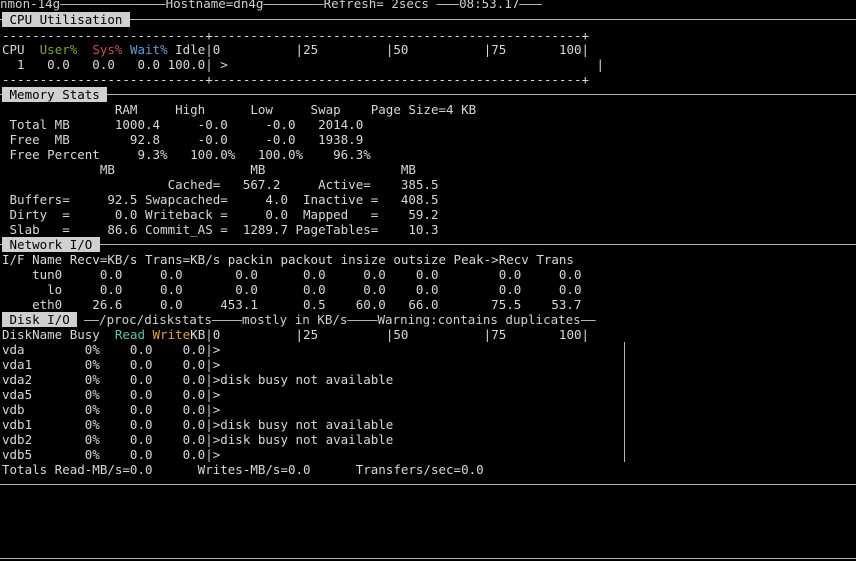  Describe the element at coordinates (111, 409) in the screenshot. I see `disk-row-vdb: vdb 0% 0.0 0.0|>` at that location.